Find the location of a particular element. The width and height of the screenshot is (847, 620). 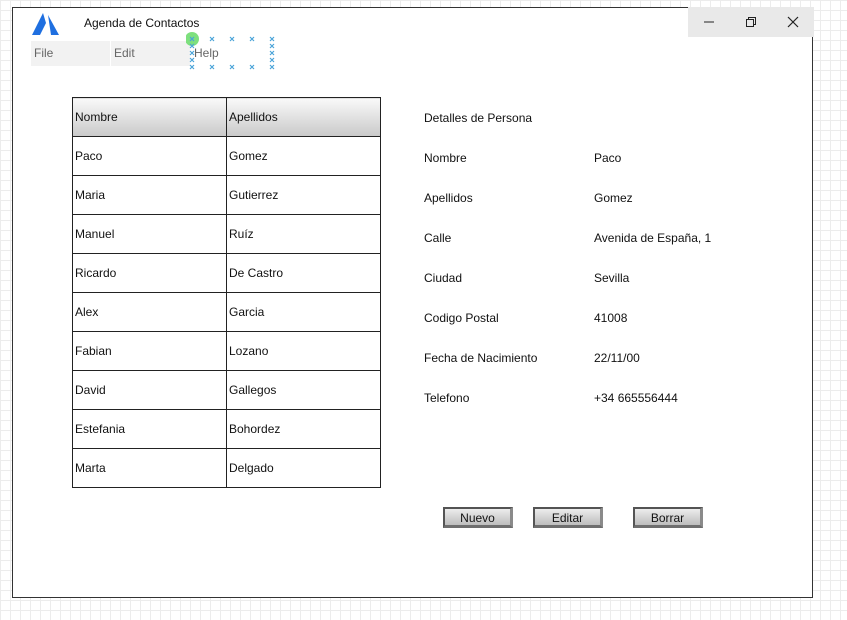

table-row: Paco Gomez is located at coordinates (226, 156).